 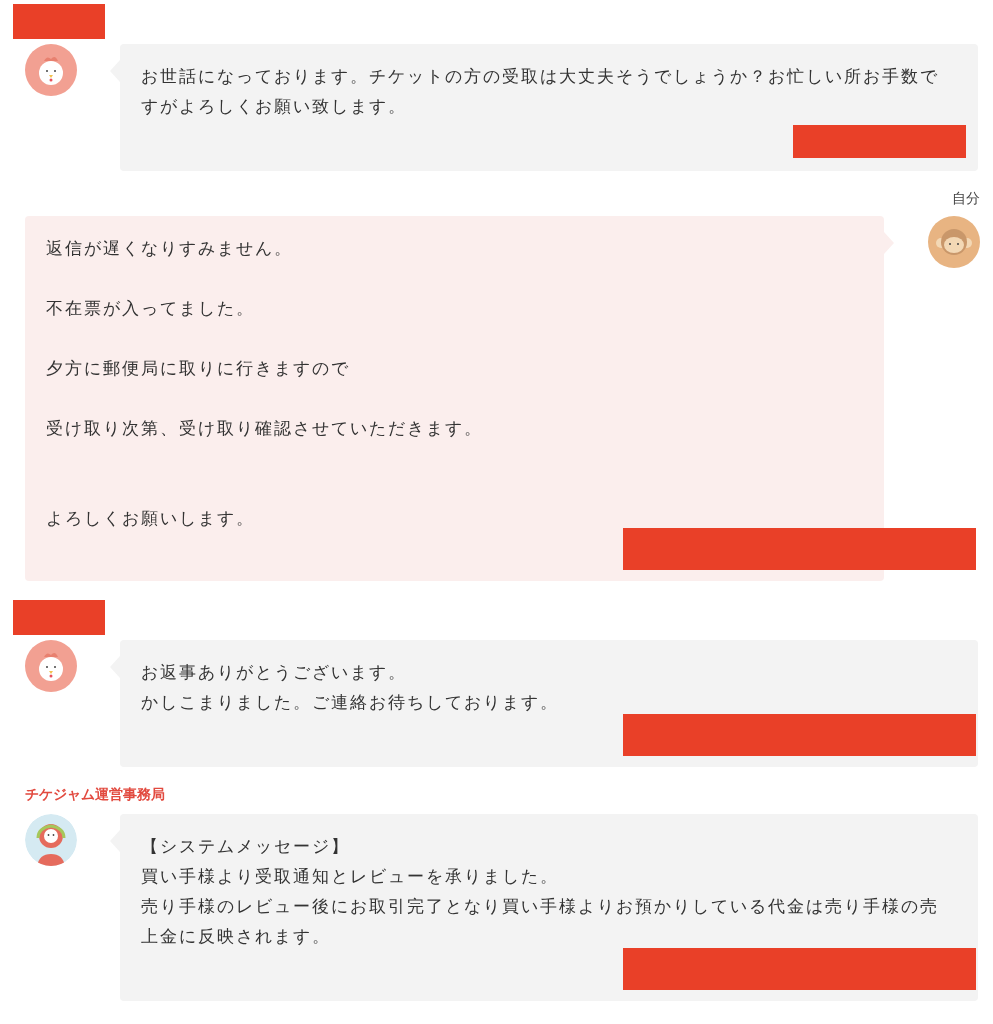 What do you see at coordinates (151, 308) in the screenshot?
I see `message-text: 不在票が入ってました。` at bounding box center [151, 308].